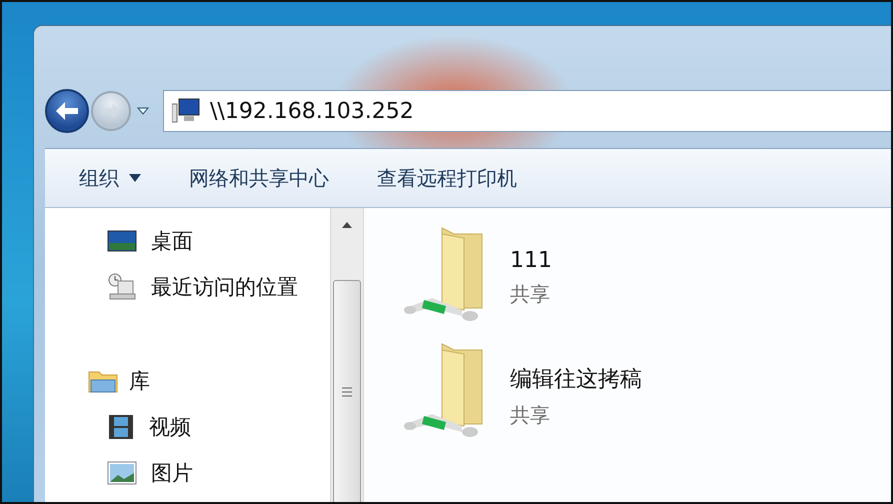 The width and height of the screenshot is (893, 504). I want to click on scroll-up-icon, so click(347, 225).